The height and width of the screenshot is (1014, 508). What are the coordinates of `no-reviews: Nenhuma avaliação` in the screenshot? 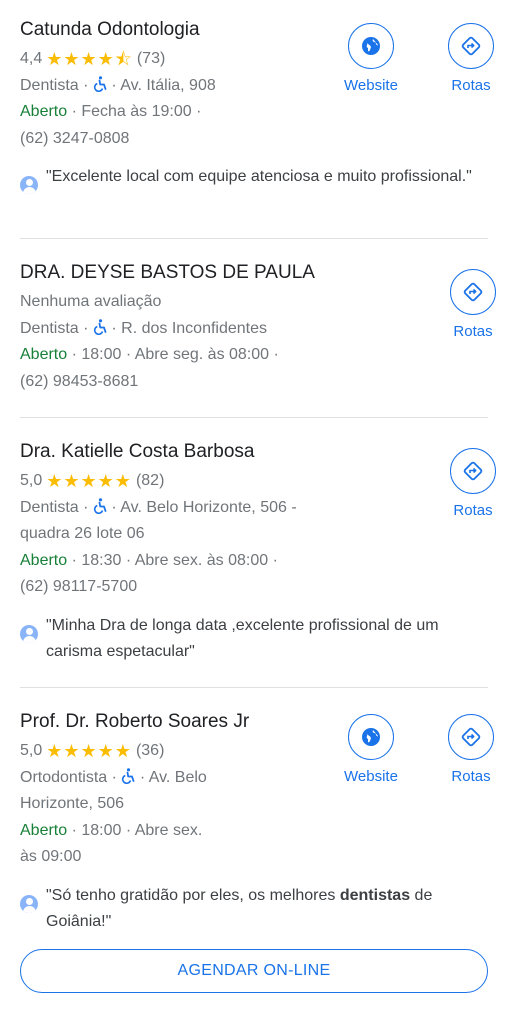 It's located at (91, 301).